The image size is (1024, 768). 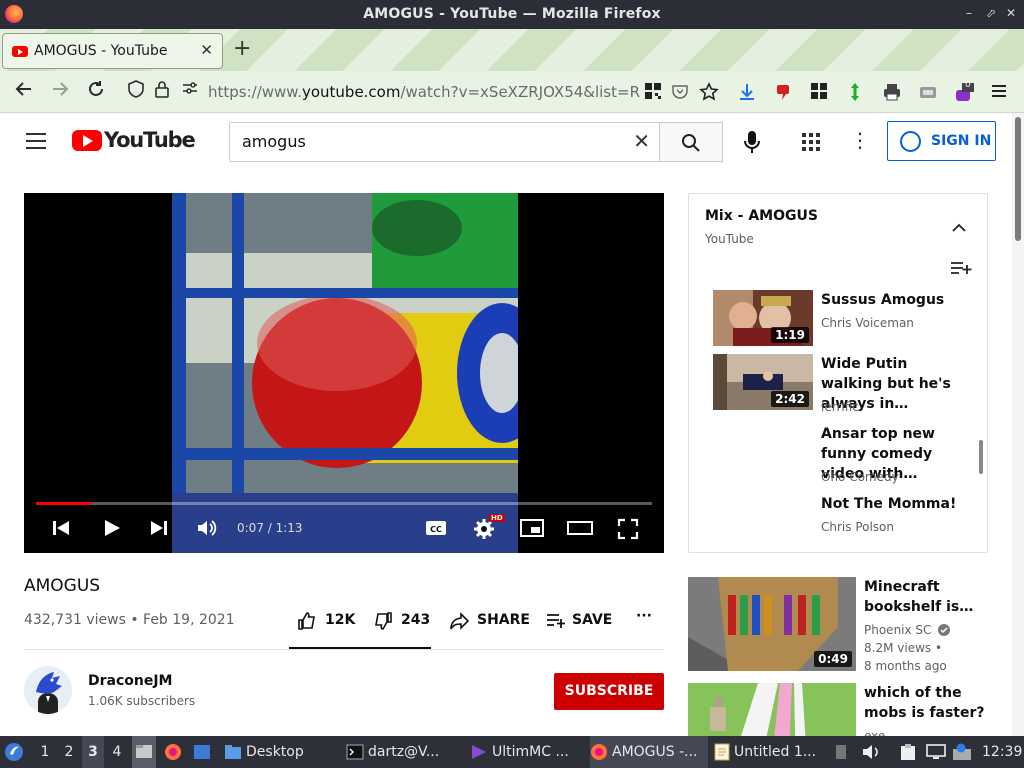 I want to click on theater-mode-icon, so click(x=580, y=530).